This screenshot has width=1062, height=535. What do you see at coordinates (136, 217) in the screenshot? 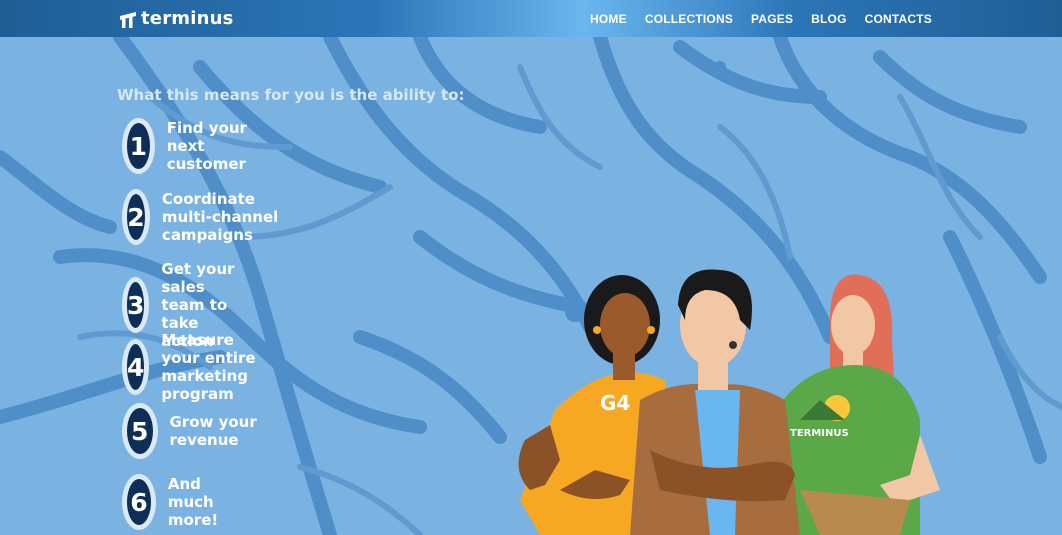
I see `step-number-badge: 2` at bounding box center [136, 217].